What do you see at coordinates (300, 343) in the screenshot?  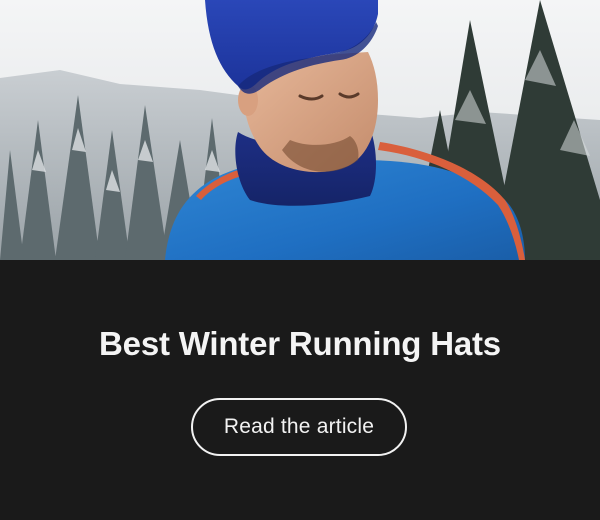 I see `promo-title: Best Winter Running Hats` at bounding box center [300, 343].